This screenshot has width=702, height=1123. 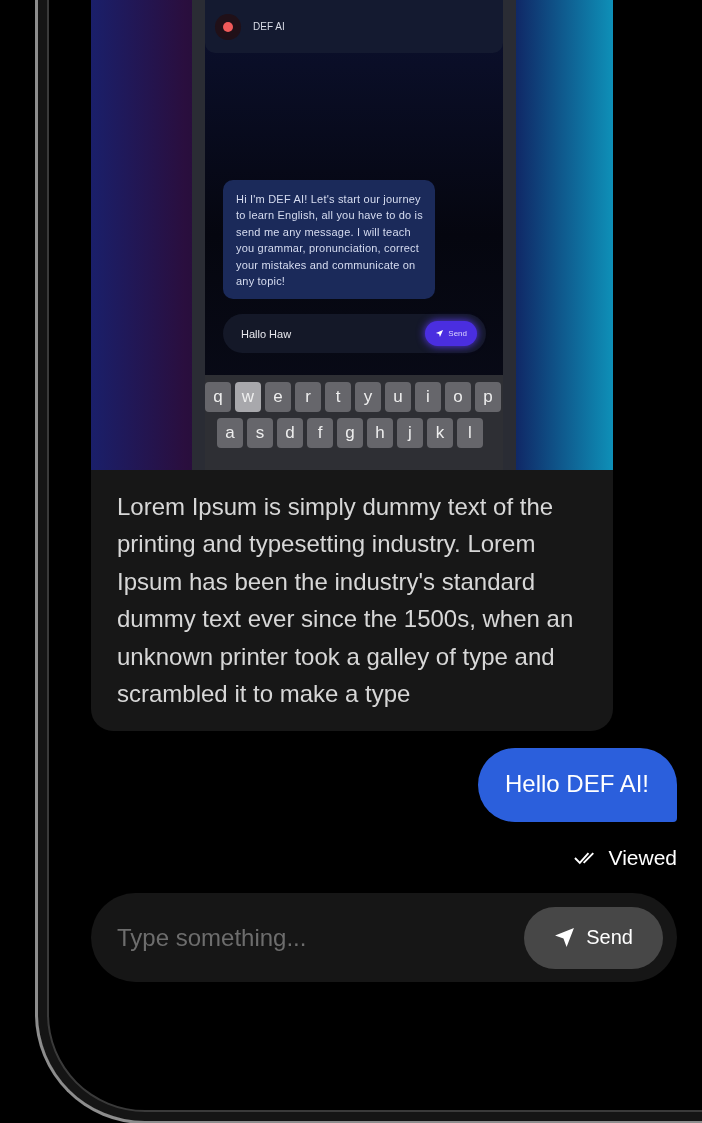 I want to click on keyboard-key: p, so click(x=488, y=397).